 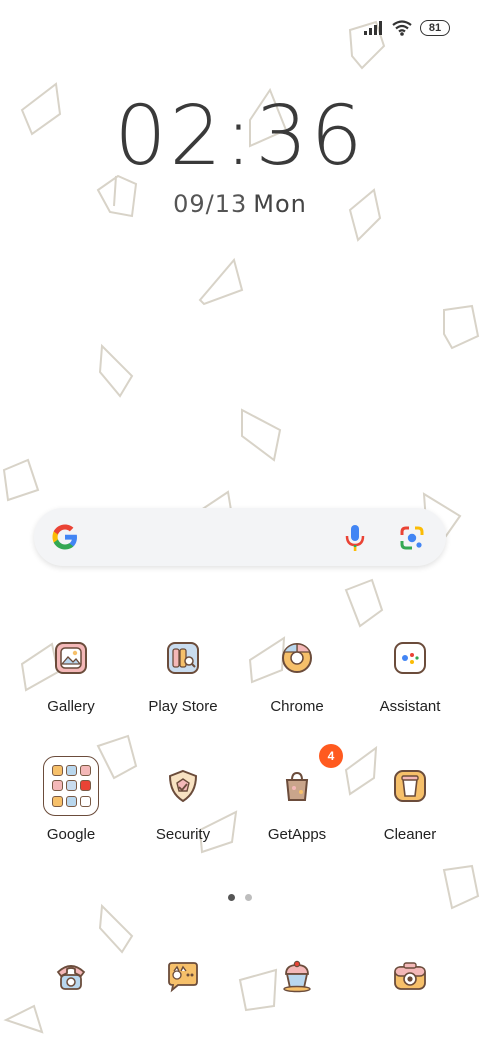 I want to click on folder-google: Google, so click(x=71, y=799).